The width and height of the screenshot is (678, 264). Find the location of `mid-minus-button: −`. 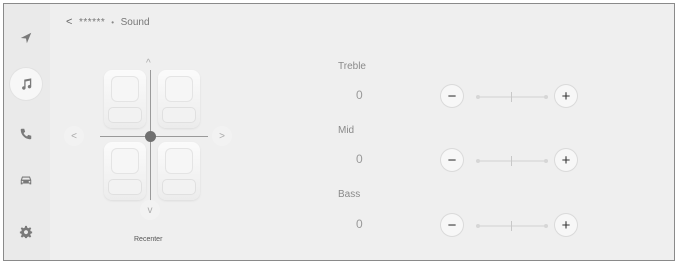

mid-minus-button: − is located at coordinates (452, 160).